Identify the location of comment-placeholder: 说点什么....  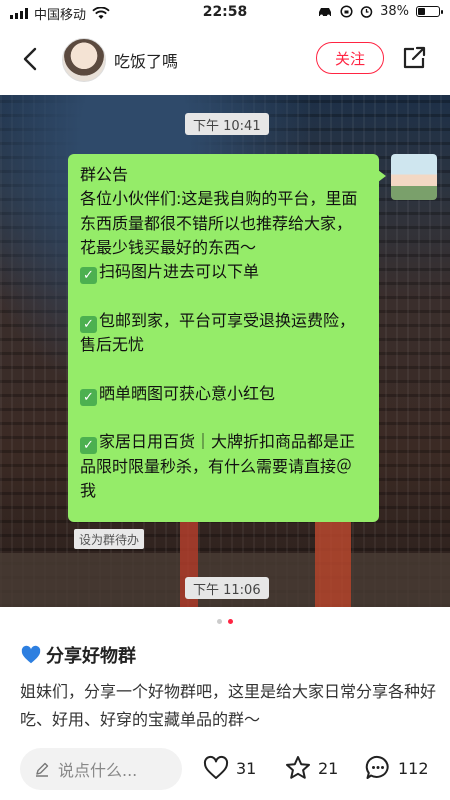
(98, 770).